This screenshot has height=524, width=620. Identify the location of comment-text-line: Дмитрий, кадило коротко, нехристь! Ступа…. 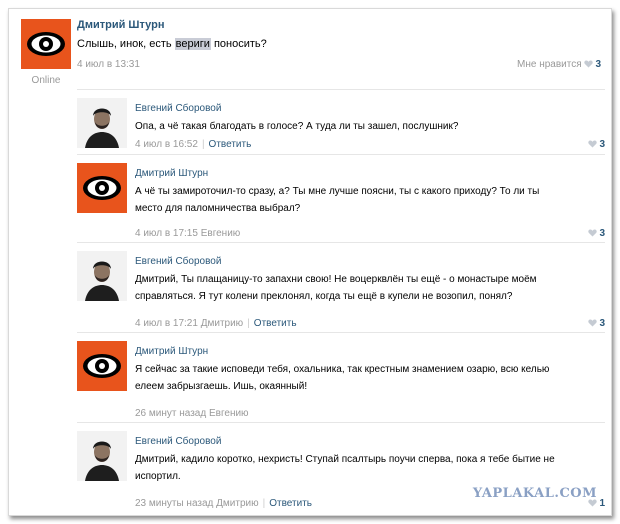
(345, 459).